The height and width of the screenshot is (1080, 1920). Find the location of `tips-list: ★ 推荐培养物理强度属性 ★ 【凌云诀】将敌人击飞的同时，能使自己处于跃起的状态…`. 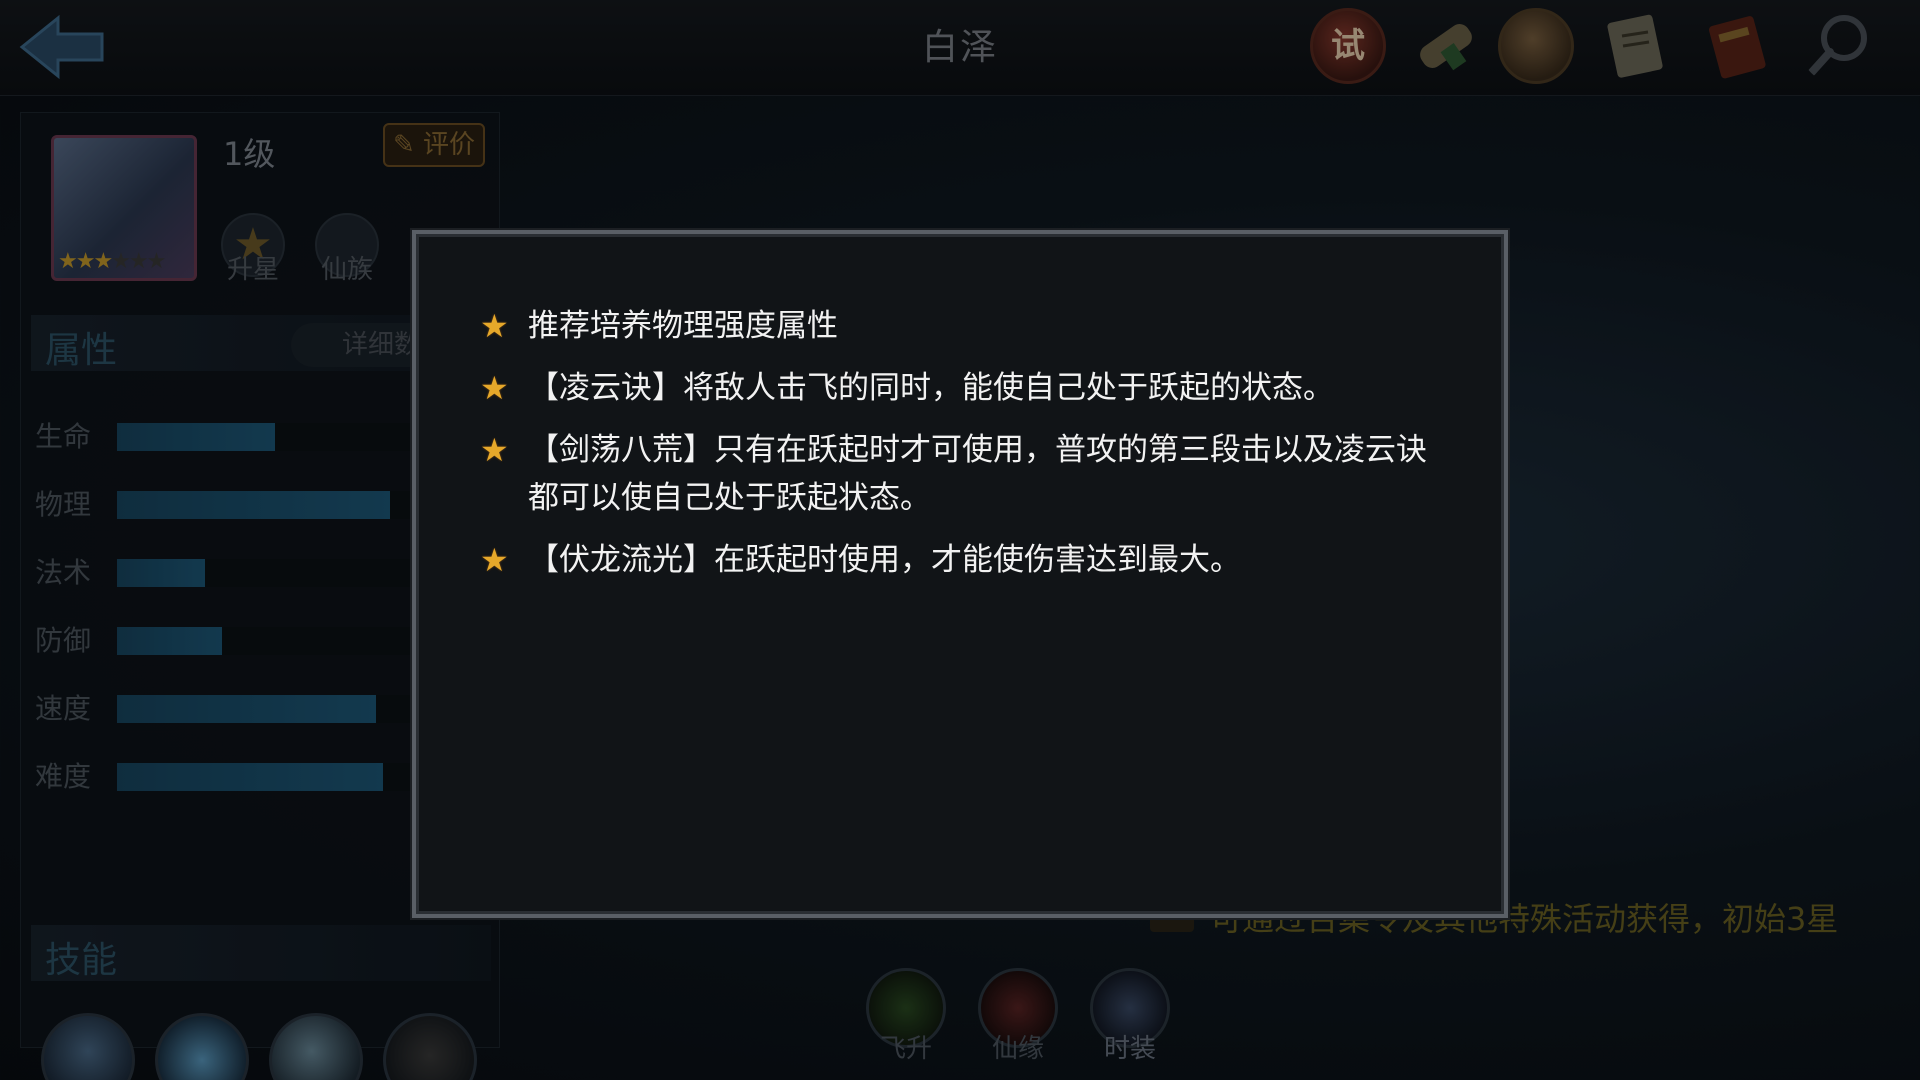

tips-list: ★ 推荐培养物理强度属性 ★ 【凌云诀】将敌人击飞的同时，能使自己处于跃起的状态… is located at coordinates (960, 450).